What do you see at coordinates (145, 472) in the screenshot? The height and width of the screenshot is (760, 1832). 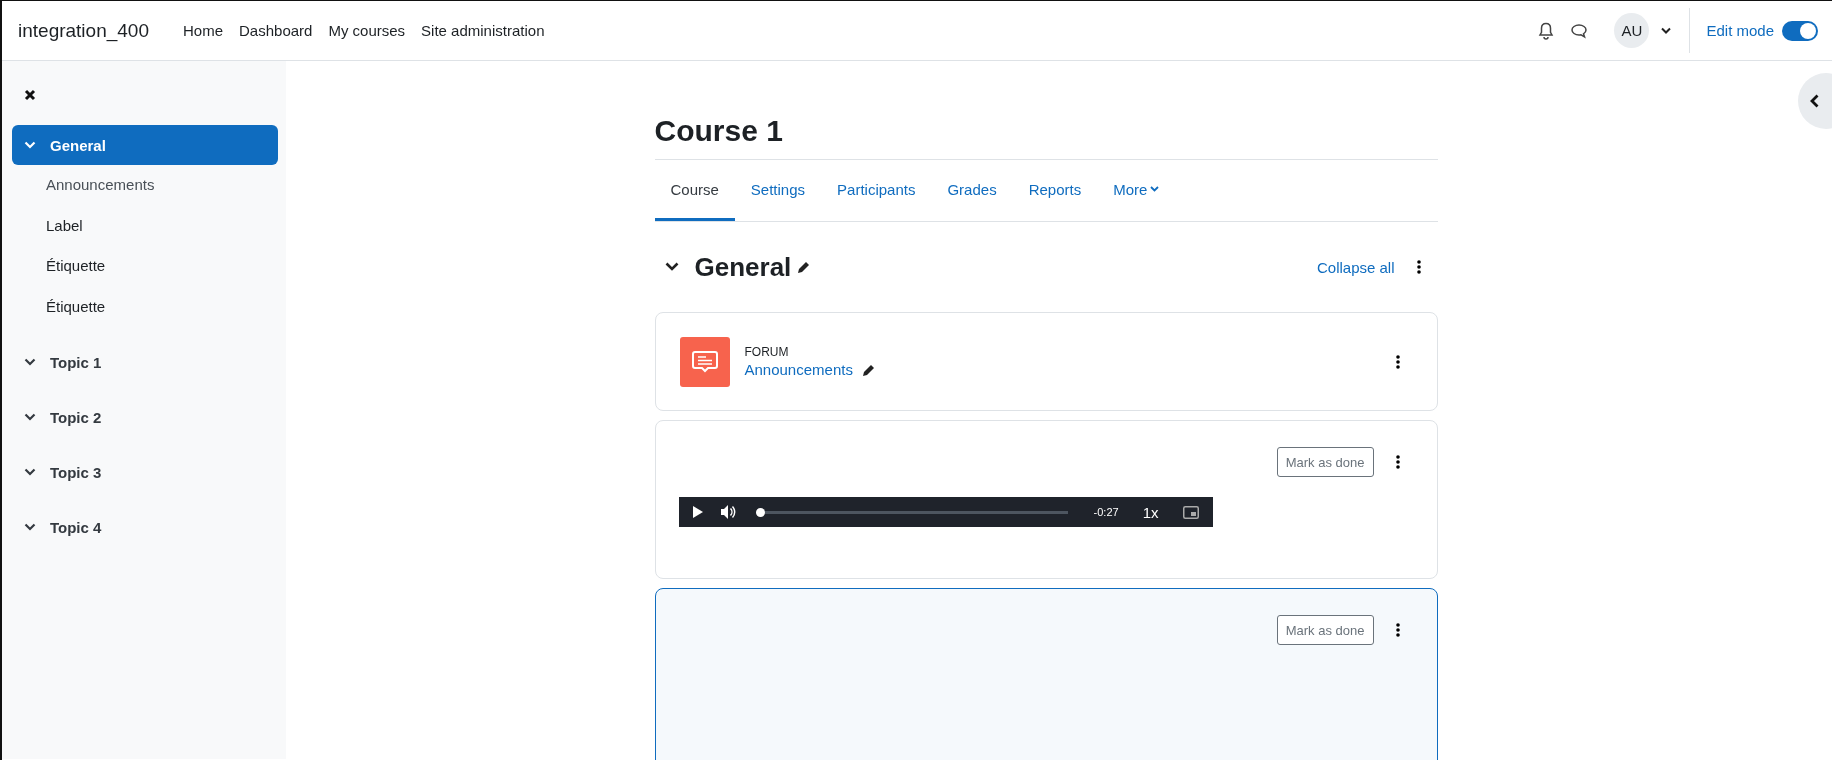 I see `sidebar-section-item: Topic 3` at bounding box center [145, 472].